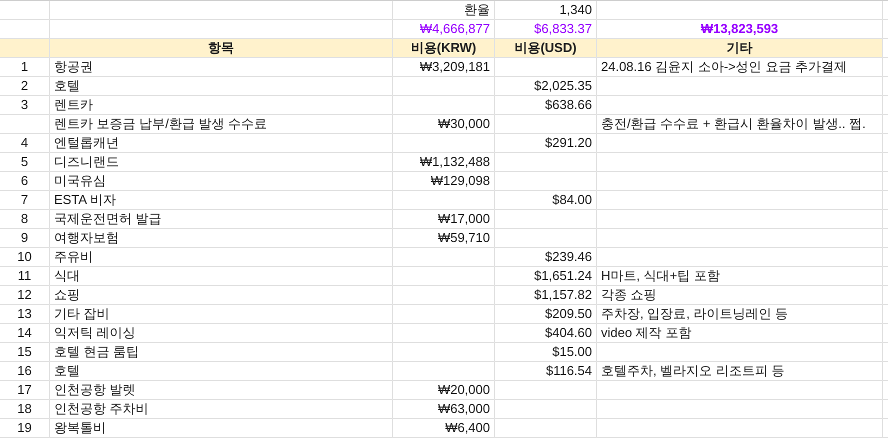  Describe the element at coordinates (25, 67) in the screenshot. I see `table-cell: 1` at that location.